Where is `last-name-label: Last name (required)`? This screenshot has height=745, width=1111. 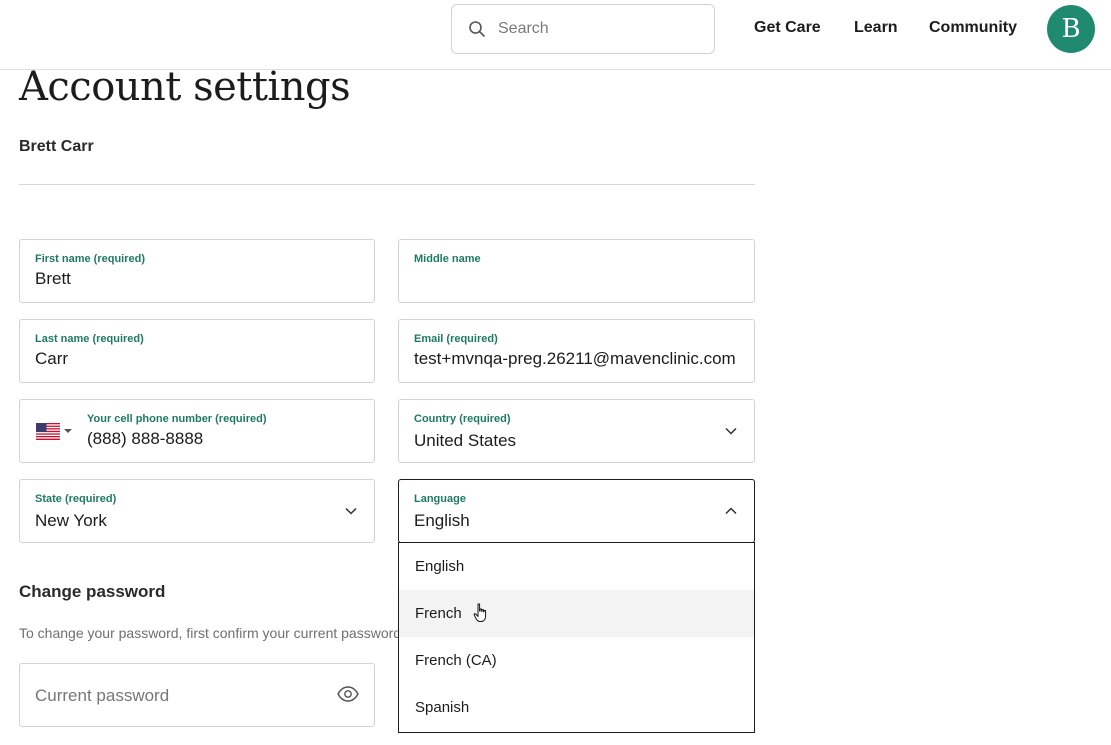
last-name-label: Last name (required) is located at coordinates (89, 339).